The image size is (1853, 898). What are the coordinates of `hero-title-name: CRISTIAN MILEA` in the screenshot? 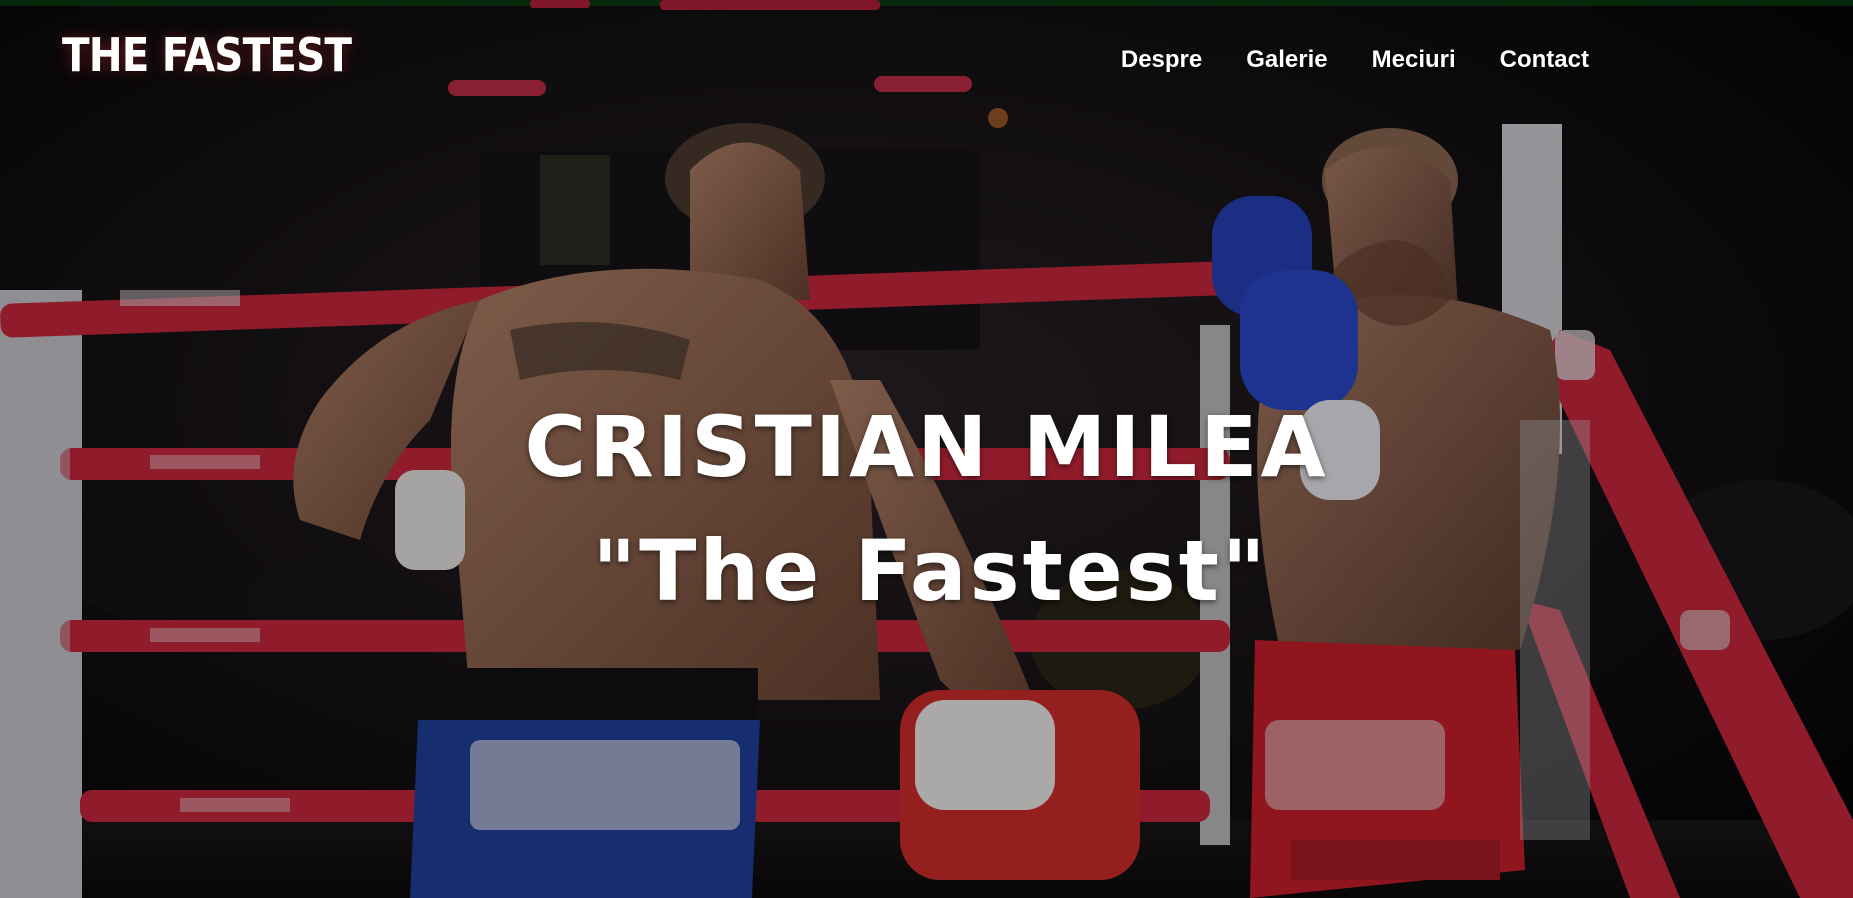 It's located at (926, 447).